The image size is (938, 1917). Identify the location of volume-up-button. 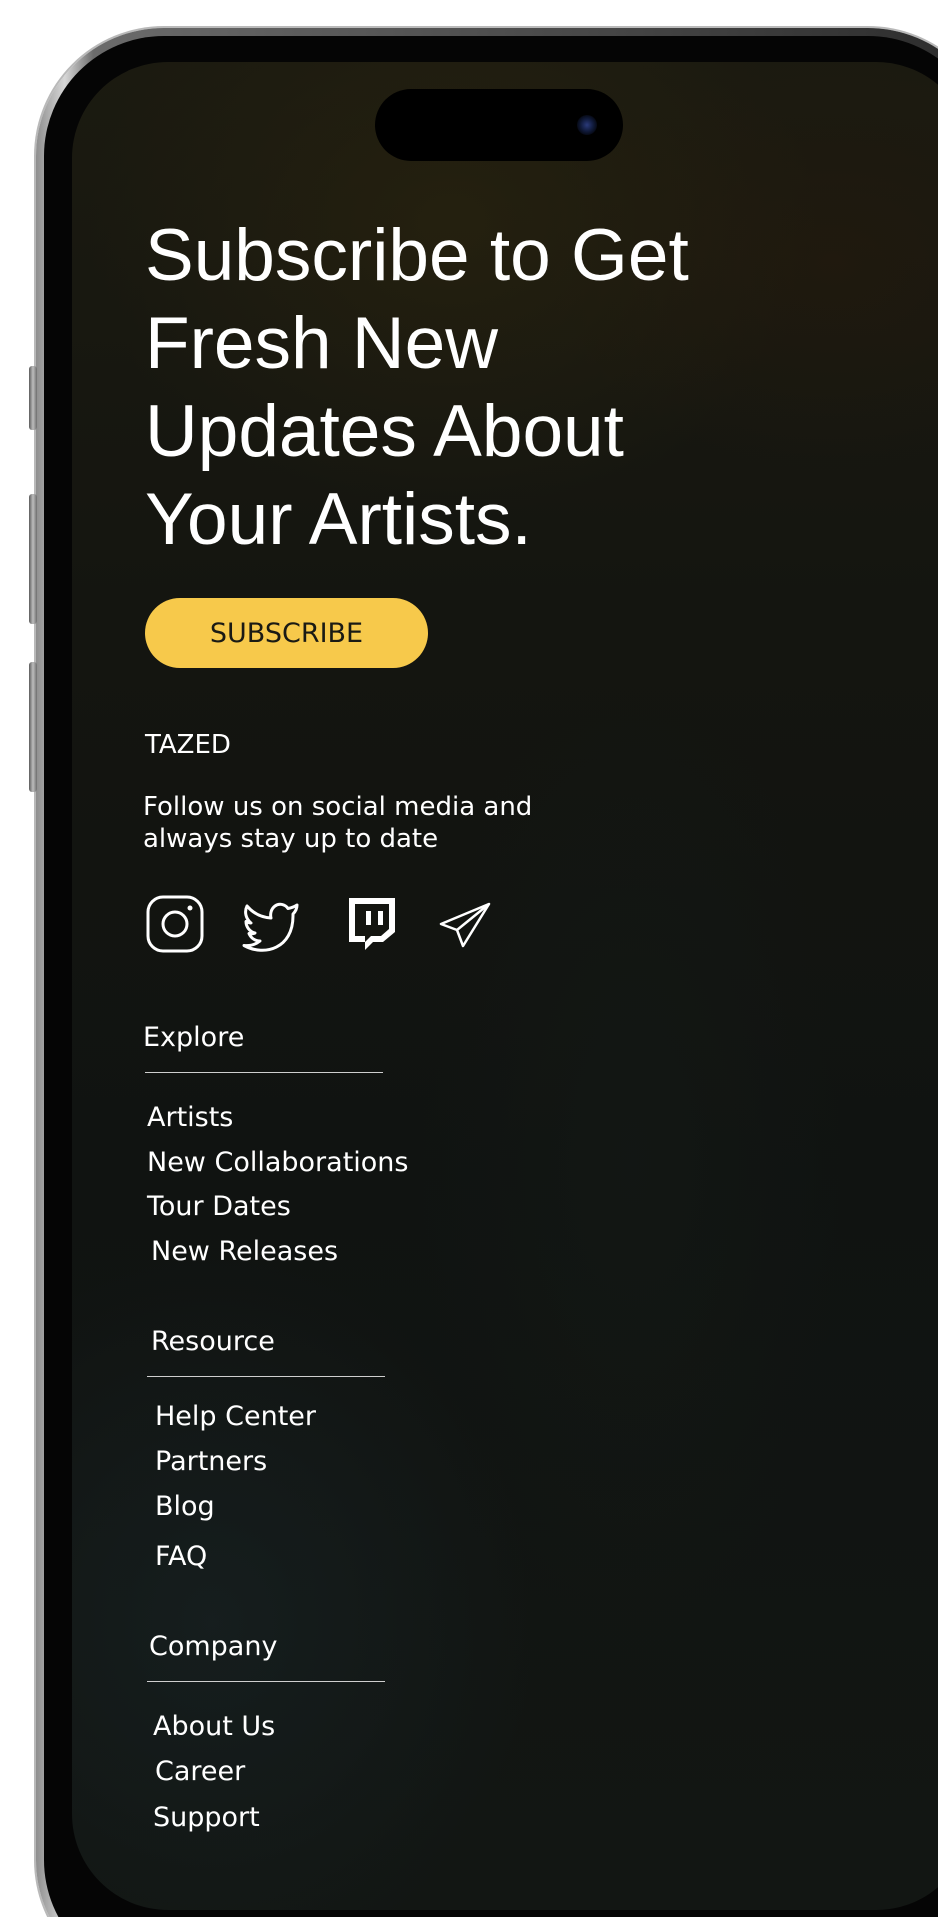
(33, 559).